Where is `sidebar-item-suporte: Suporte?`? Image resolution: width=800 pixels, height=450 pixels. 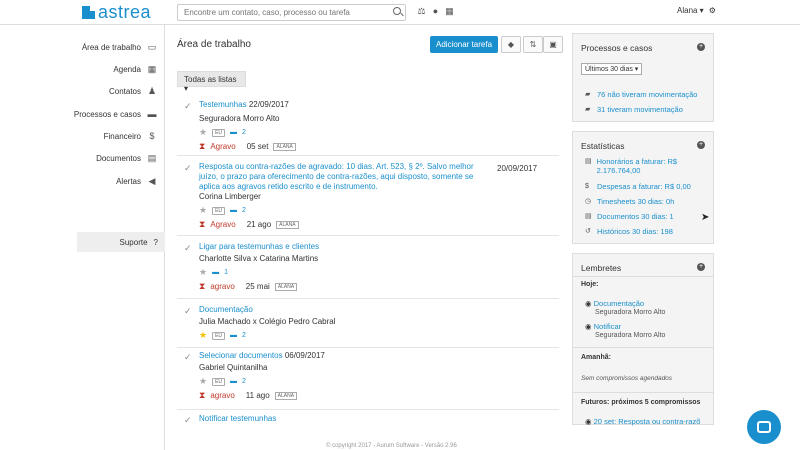
sidebar-item-suporte: Suporte? is located at coordinates (121, 242).